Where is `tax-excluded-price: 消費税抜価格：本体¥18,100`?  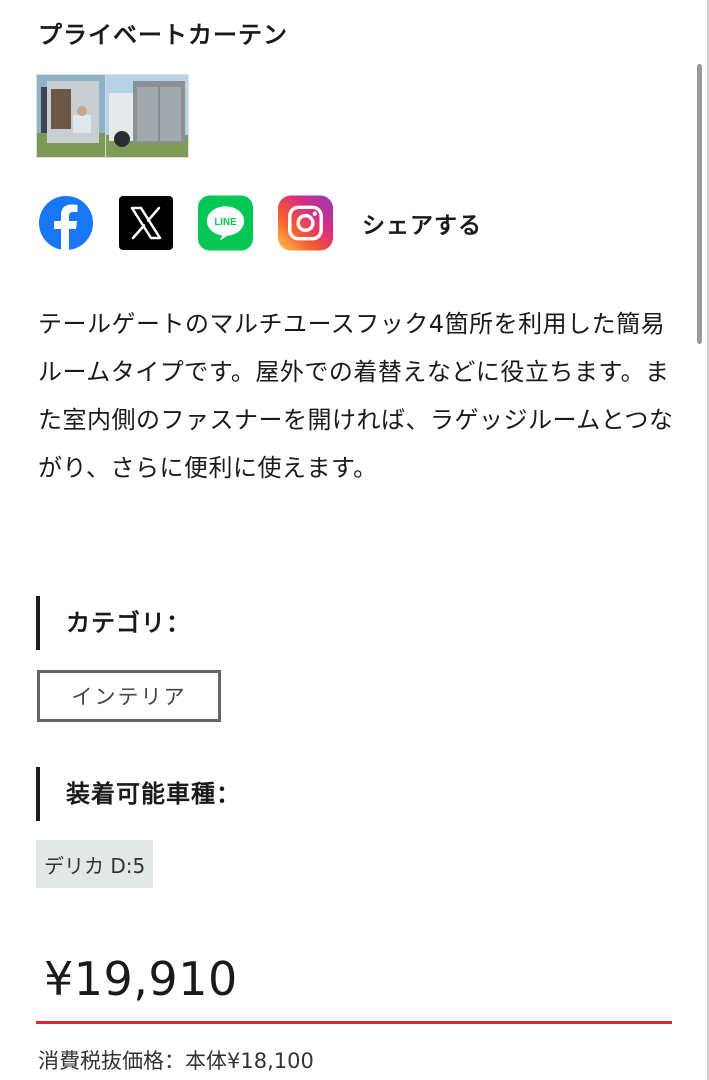 tax-excluded-price: 消費税抜価格：本体¥18,100 is located at coordinates (176, 1061).